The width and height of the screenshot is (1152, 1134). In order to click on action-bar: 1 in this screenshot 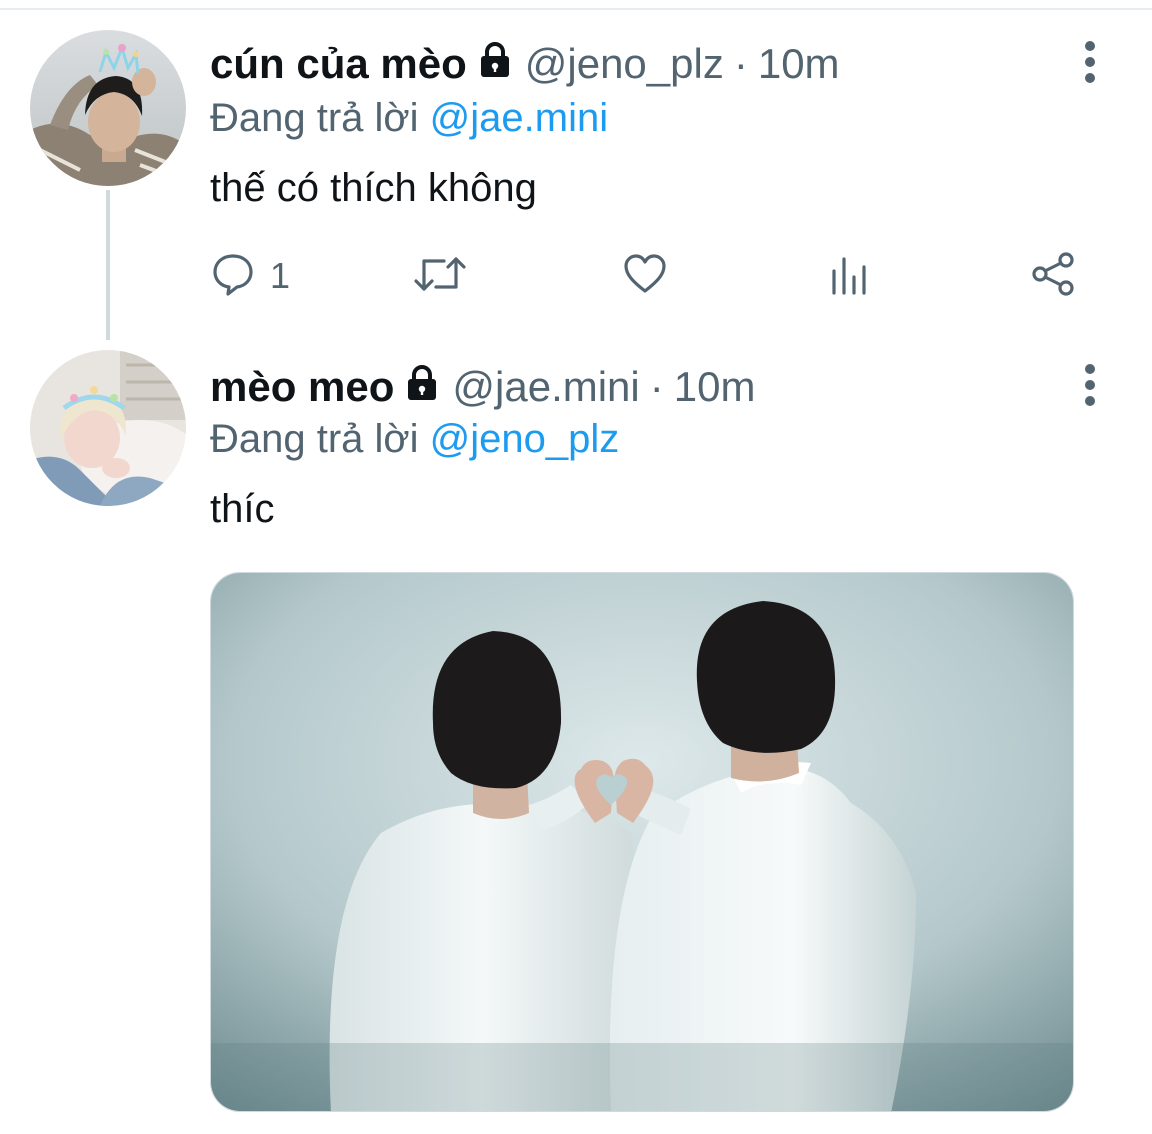, I will do `click(650, 276)`.